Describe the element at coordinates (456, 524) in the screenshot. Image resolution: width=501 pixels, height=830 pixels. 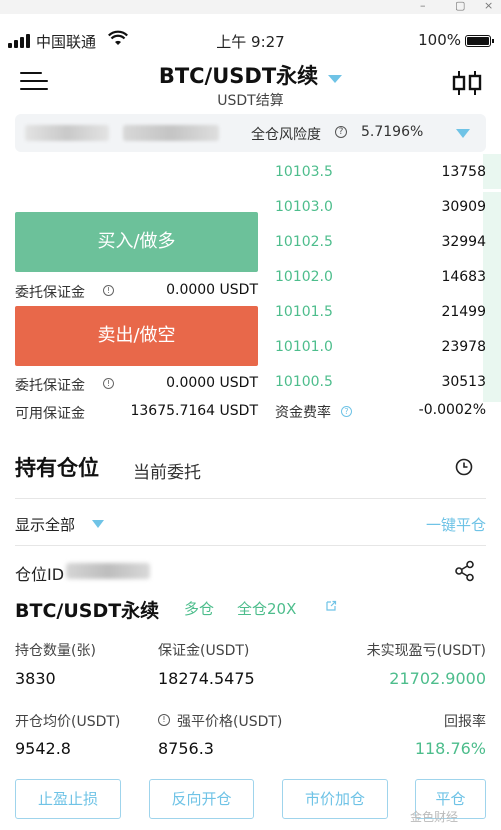
I see `close-all-button: 一键平仓` at that location.